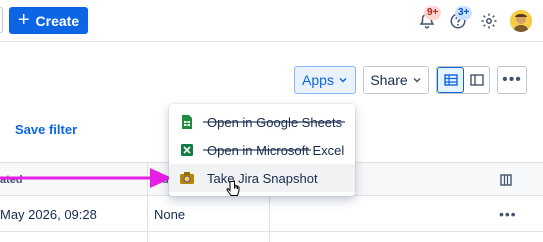 Image resolution: width=543 pixels, height=242 pixels. Describe the element at coordinates (433, 13) in the screenshot. I see `notifications-badge: 9+` at that location.